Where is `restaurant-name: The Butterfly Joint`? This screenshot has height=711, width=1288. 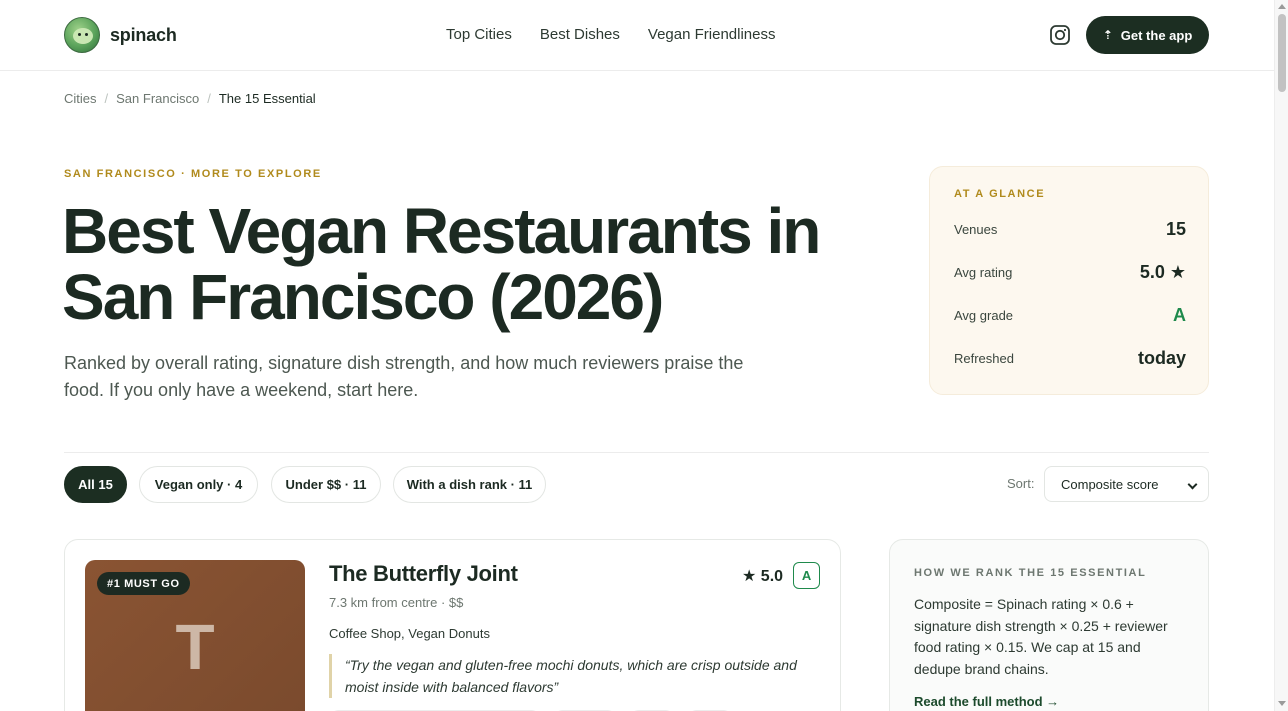 restaurant-name: The Butterfly Joint is located at coordinates (423, 574).